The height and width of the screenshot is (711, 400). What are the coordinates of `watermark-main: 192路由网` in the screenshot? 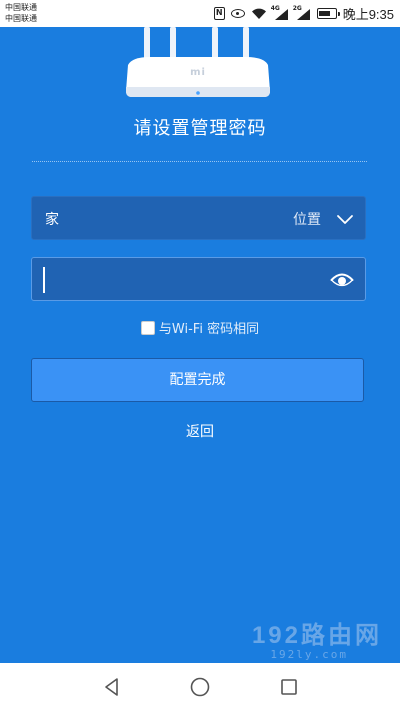 It's located at (316, 635).